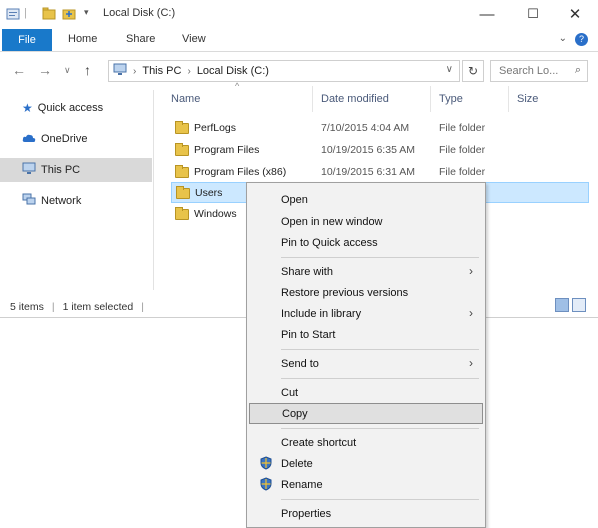 Image resolution: width=598 pixels, height=528 pixels. I want to click on column-header-label: Date modified, so click(355, 99).